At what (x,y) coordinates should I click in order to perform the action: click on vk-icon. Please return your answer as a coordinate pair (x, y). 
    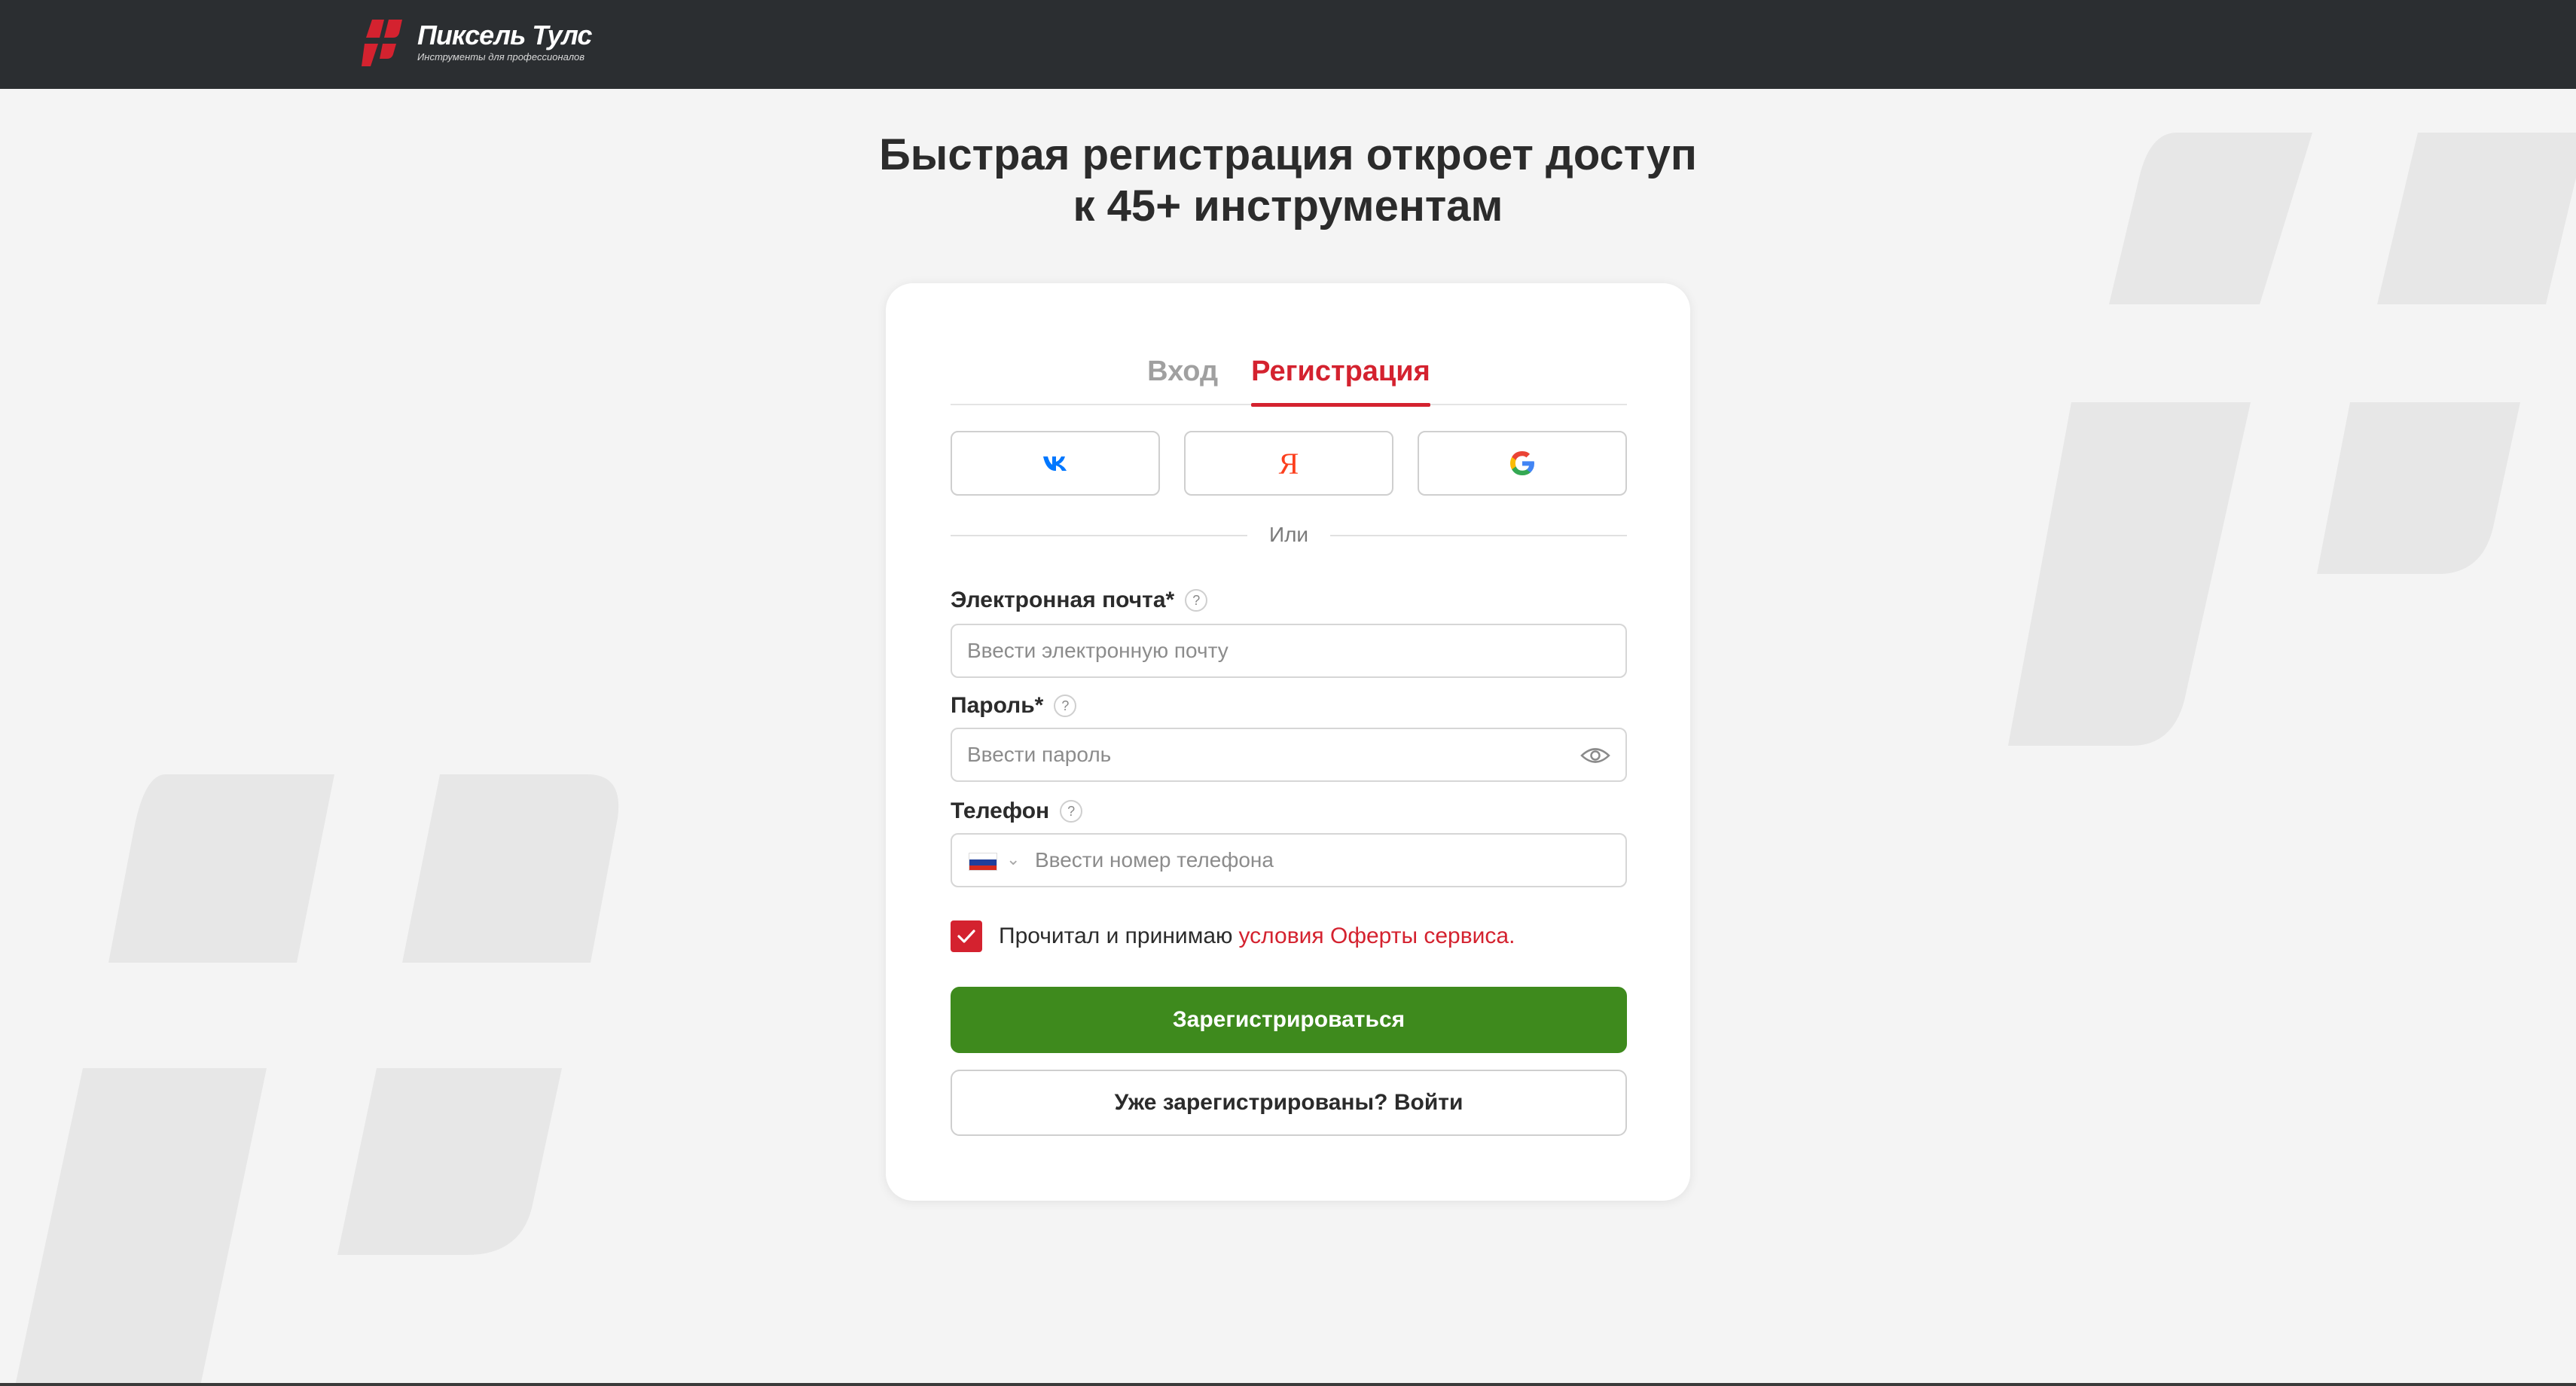
    Looking at the image, I should click on (1055, 464).